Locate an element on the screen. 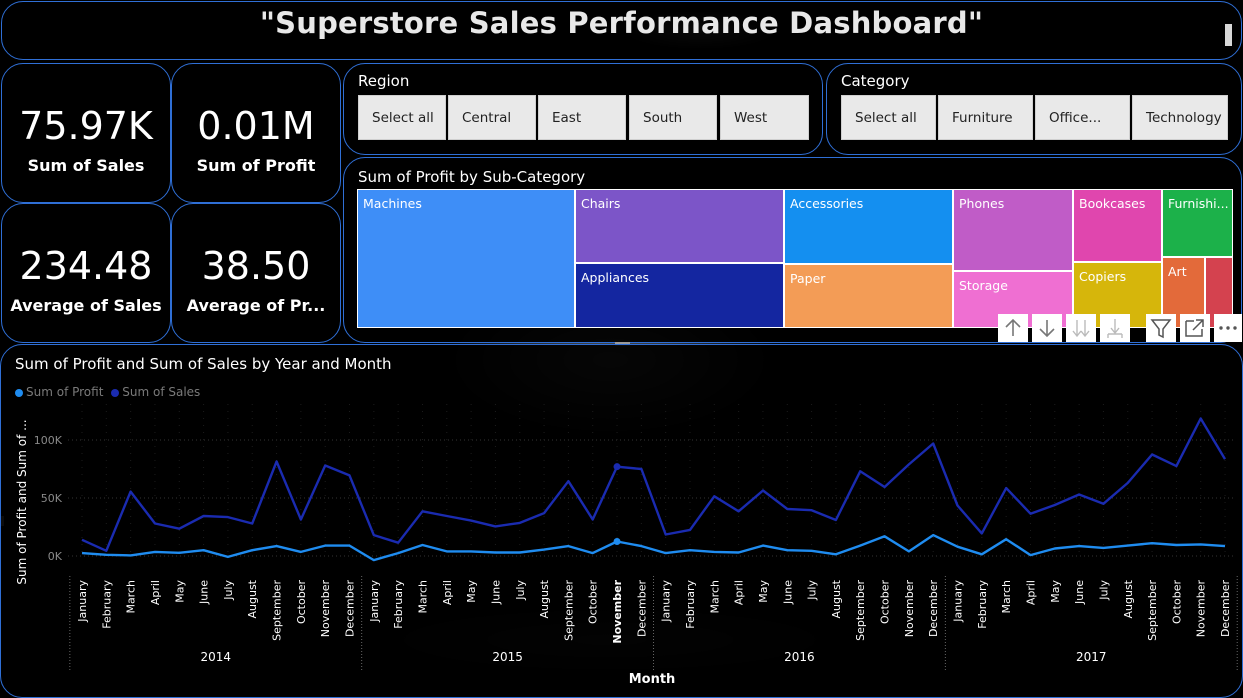  arrow-down-icon is located at coordinates (1047, 328).